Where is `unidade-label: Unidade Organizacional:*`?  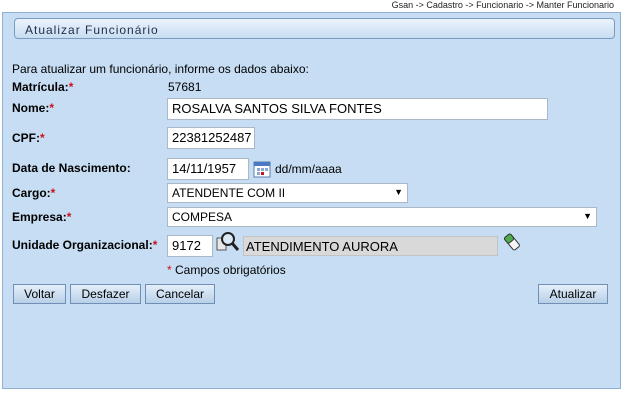 unidade-label: Unidade Organizacional:* is located at coordinates (84, 245).